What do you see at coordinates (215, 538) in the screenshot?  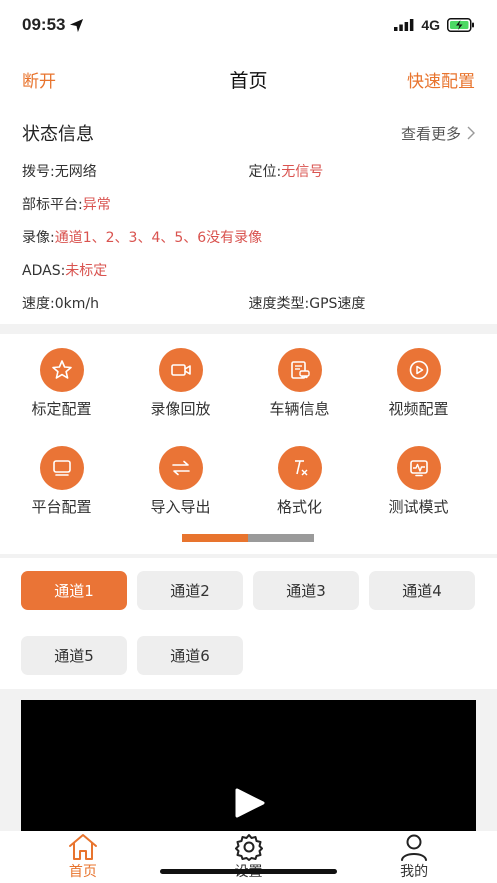 I see `page-indicator-active` at bounding box center [215, 538].